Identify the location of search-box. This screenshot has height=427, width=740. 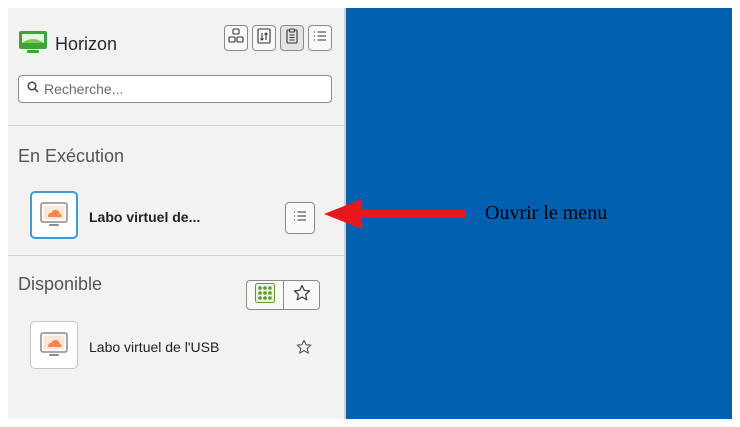
(175, 89).